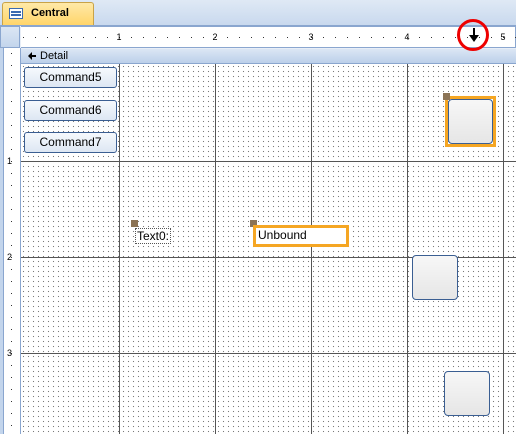 This screenshot has height=434, width=516. Describe the element at coordinates (70, 142) in the screenshot. I see `command7-button: Command7` at that location.